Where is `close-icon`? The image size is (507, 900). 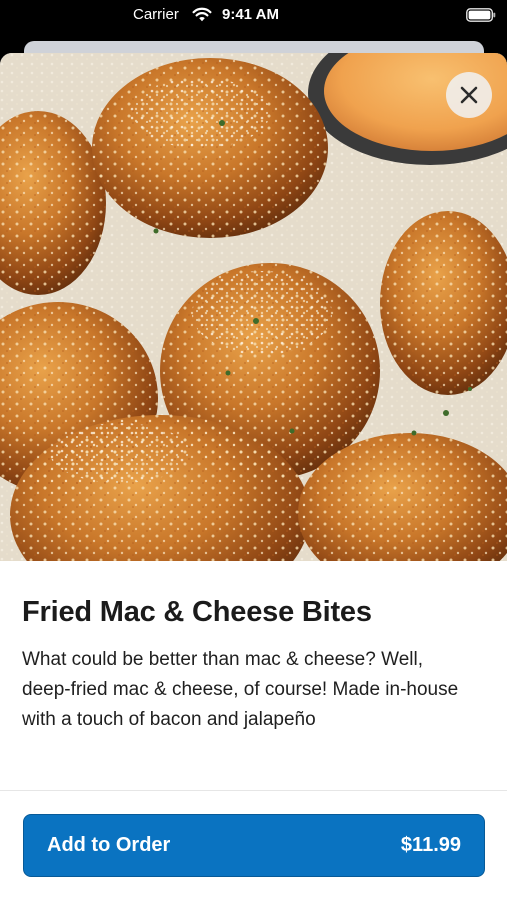 close-icon is located at coordinates (469, 95).